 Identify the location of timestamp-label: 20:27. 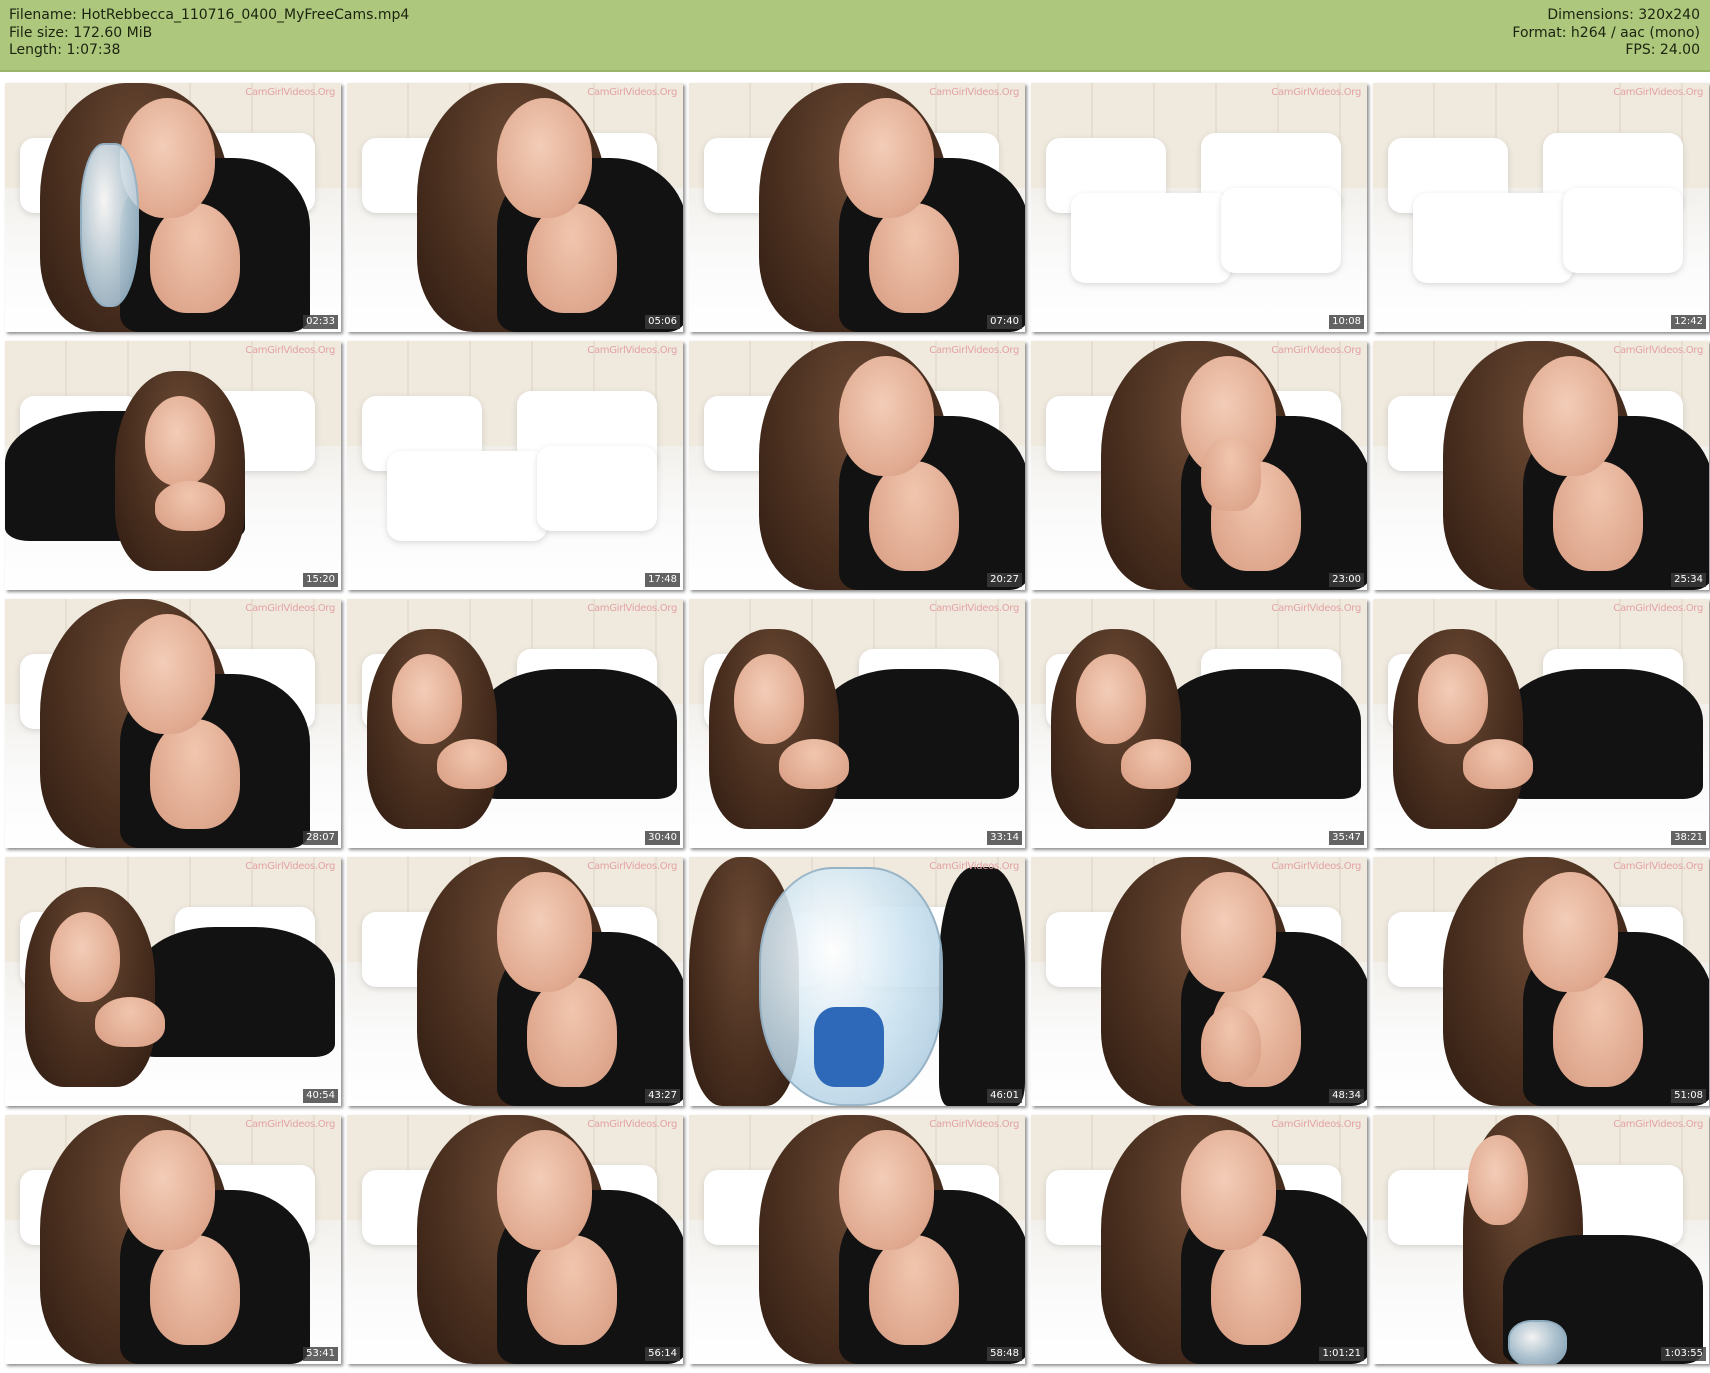
(1004, 580).